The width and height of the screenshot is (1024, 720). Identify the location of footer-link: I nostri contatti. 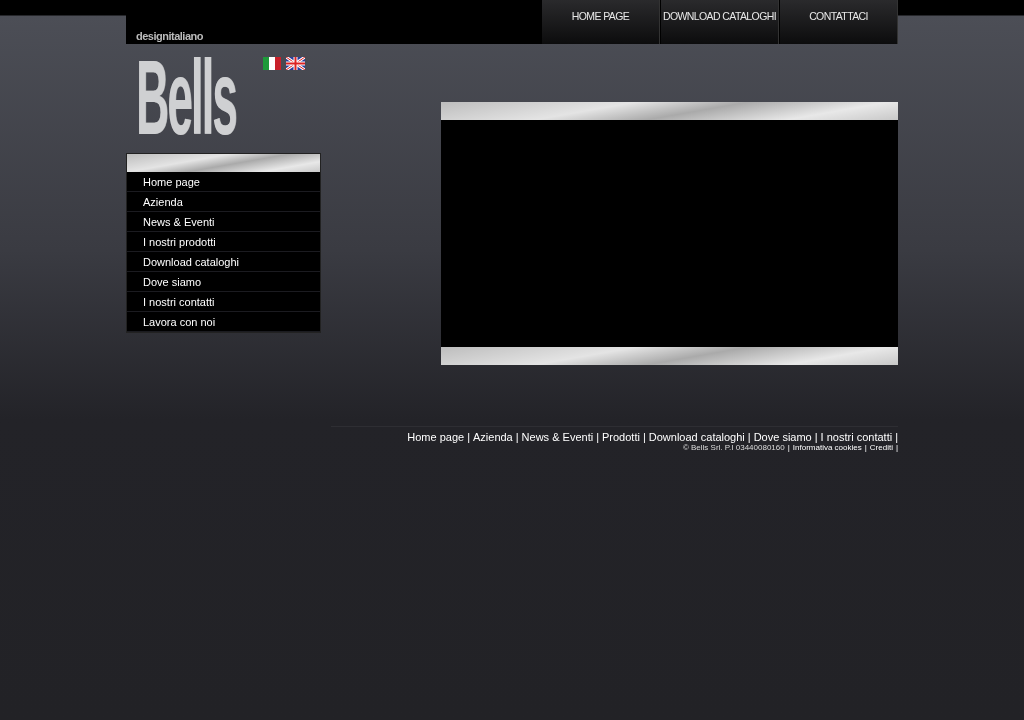
(856, 437).